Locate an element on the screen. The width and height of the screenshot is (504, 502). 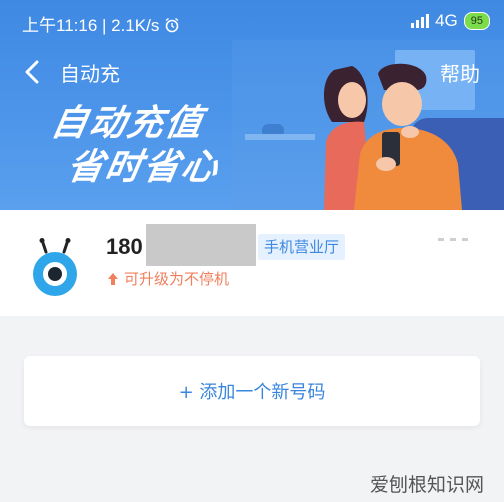
redacted-phone-digits is located at coordinates (201, 245).